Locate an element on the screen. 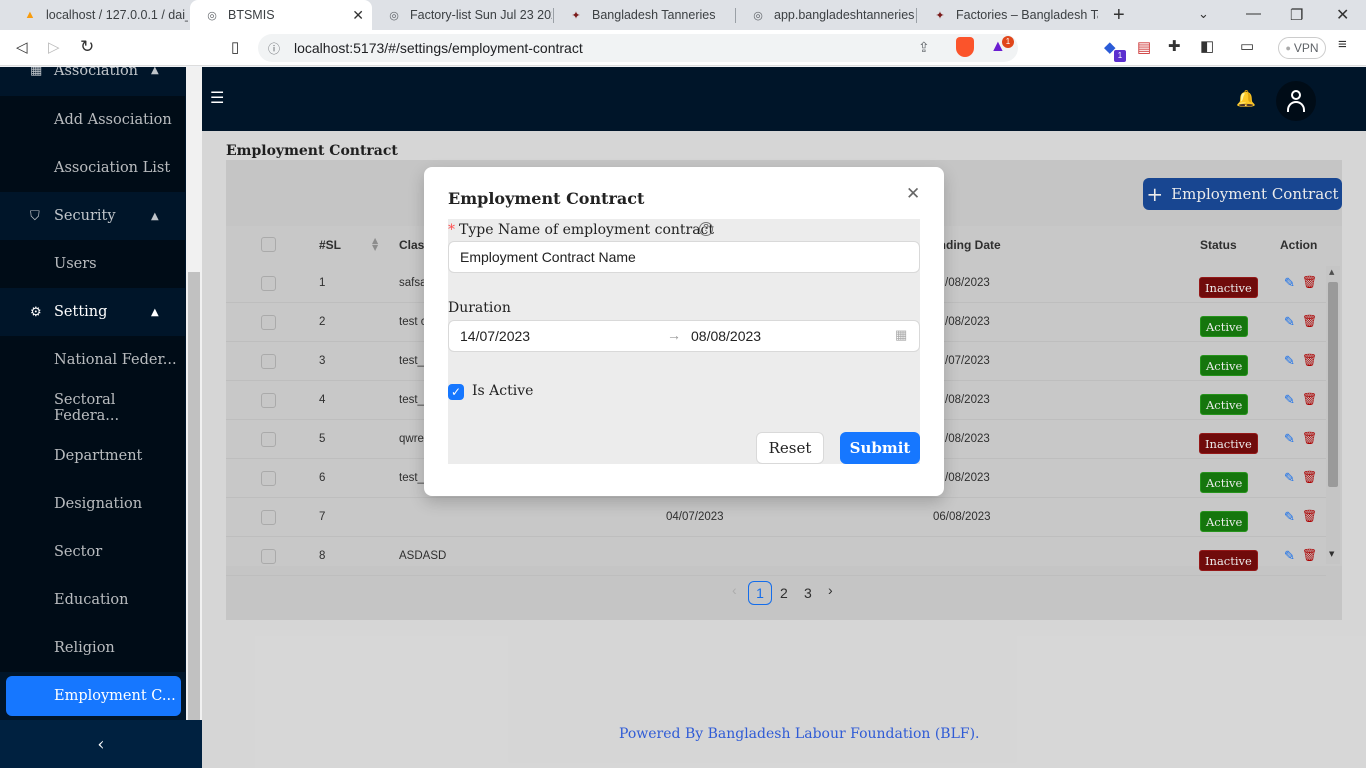 The width and height of the screenshot is (1366, 768). sidebar-item-education: Education is located at coordinates (92, 600).